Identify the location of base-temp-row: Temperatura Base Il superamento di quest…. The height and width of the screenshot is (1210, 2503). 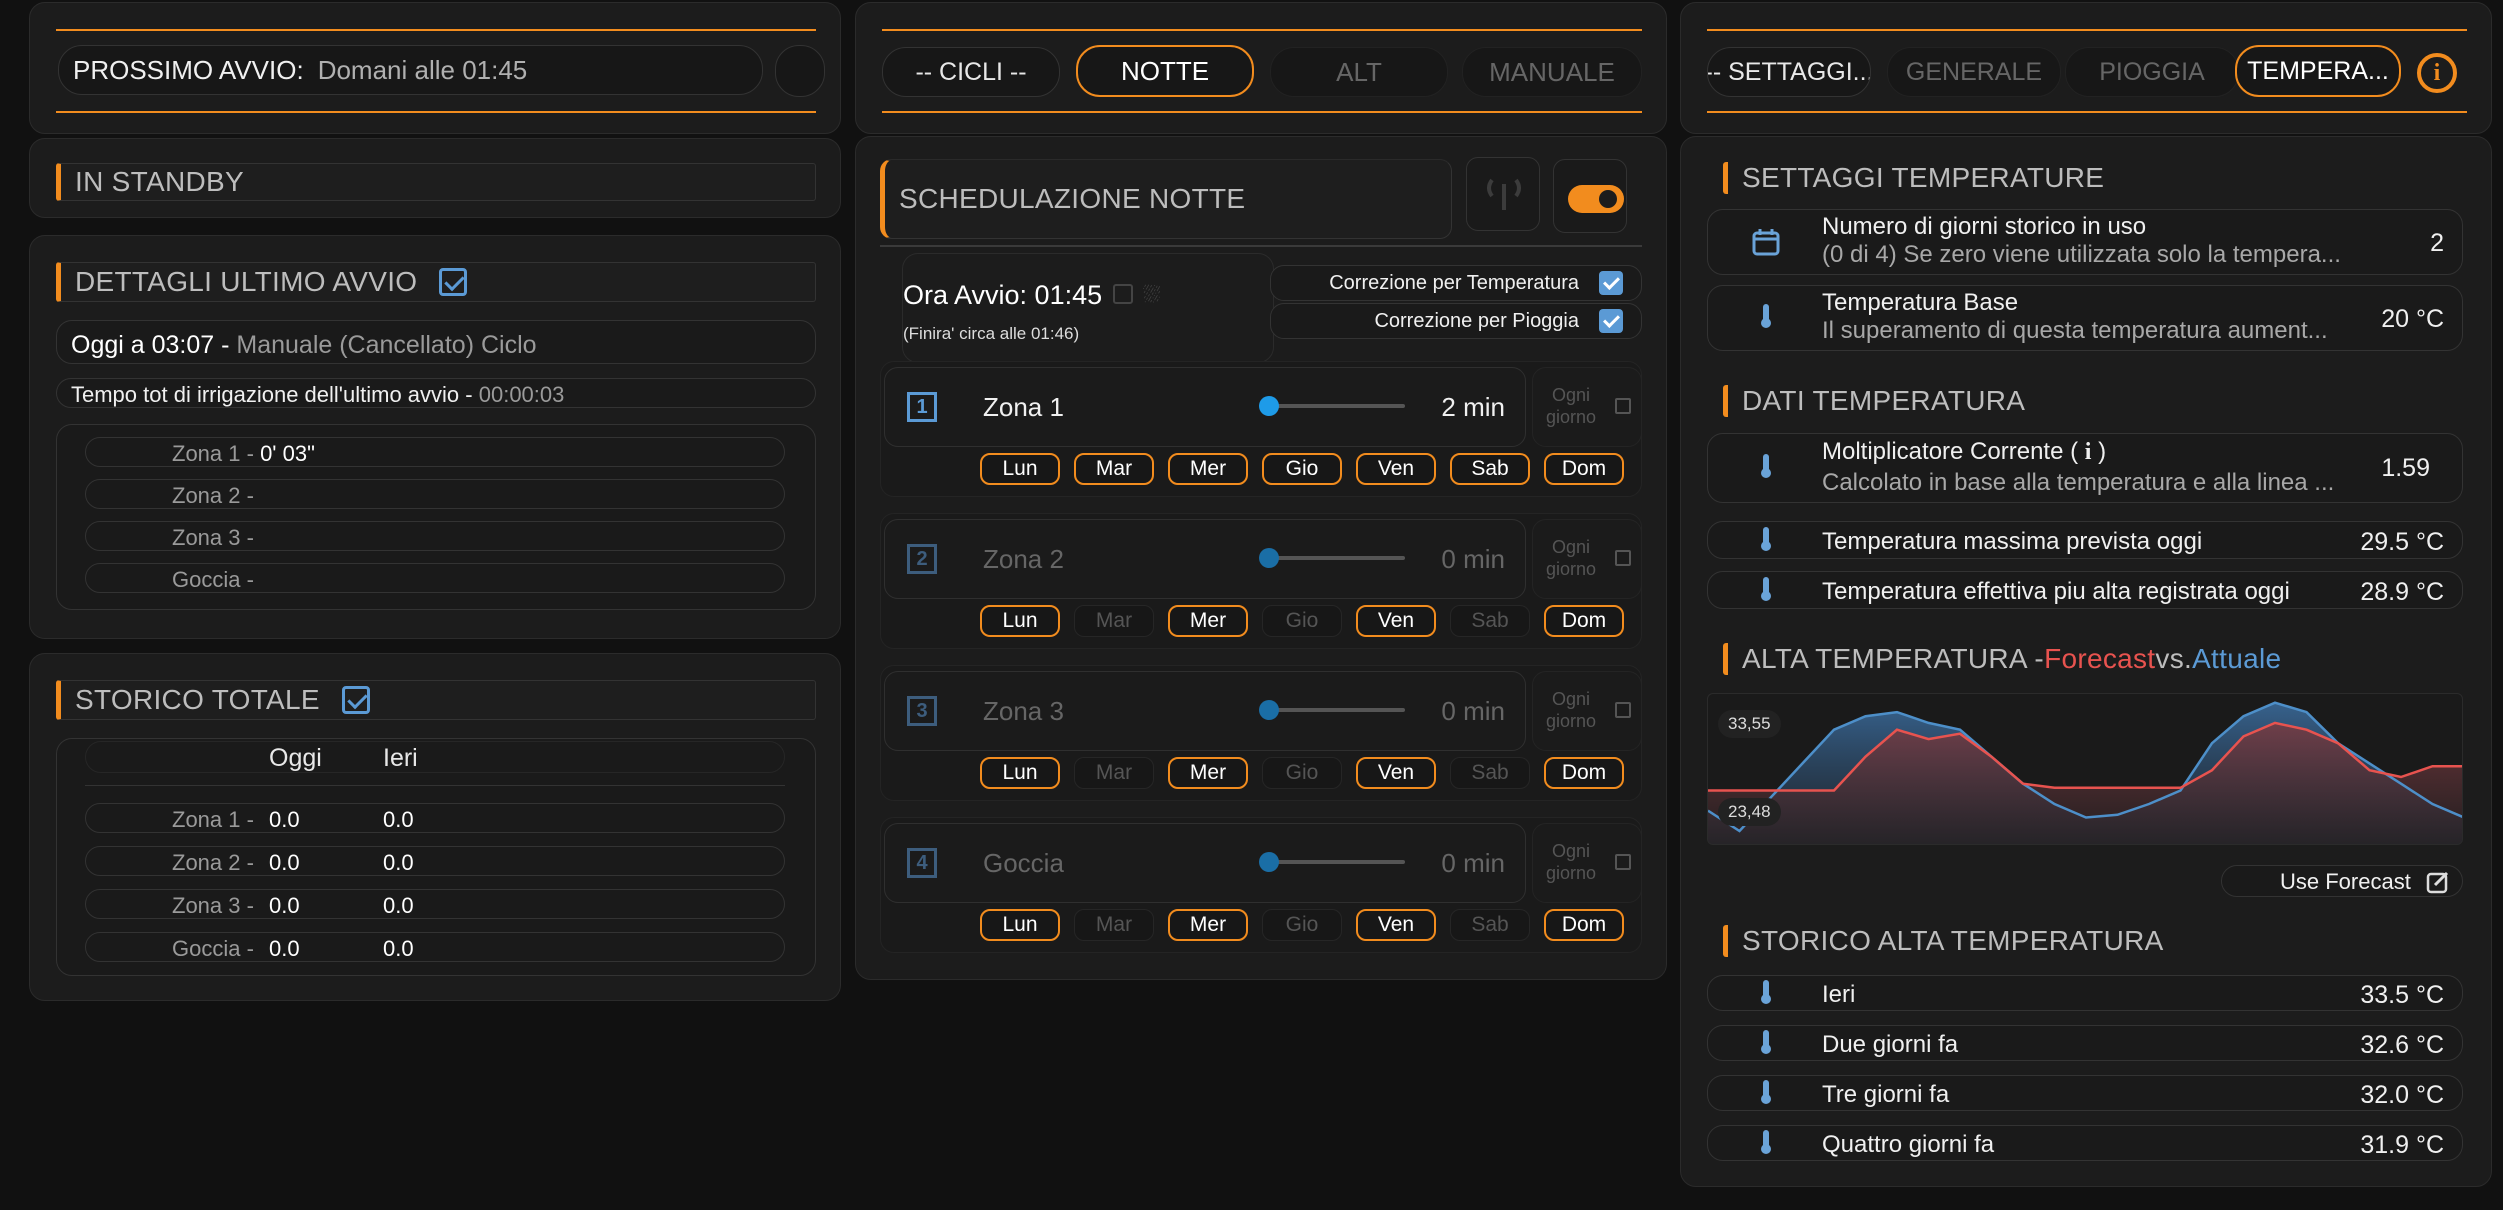
(2085, 318).